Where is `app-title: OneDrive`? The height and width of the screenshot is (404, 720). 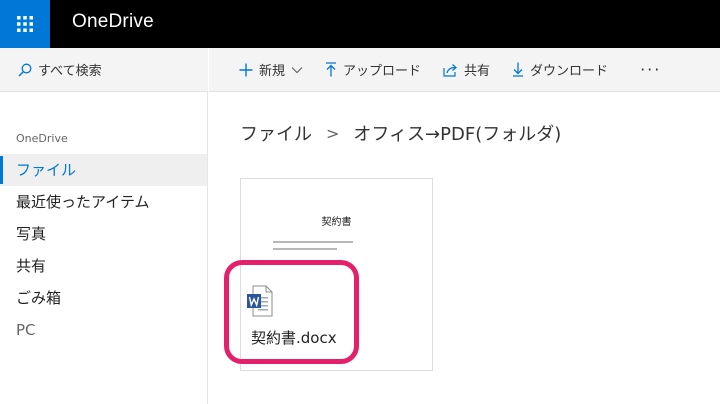 app-title: OneDrive is located at coordinates (113, 22).